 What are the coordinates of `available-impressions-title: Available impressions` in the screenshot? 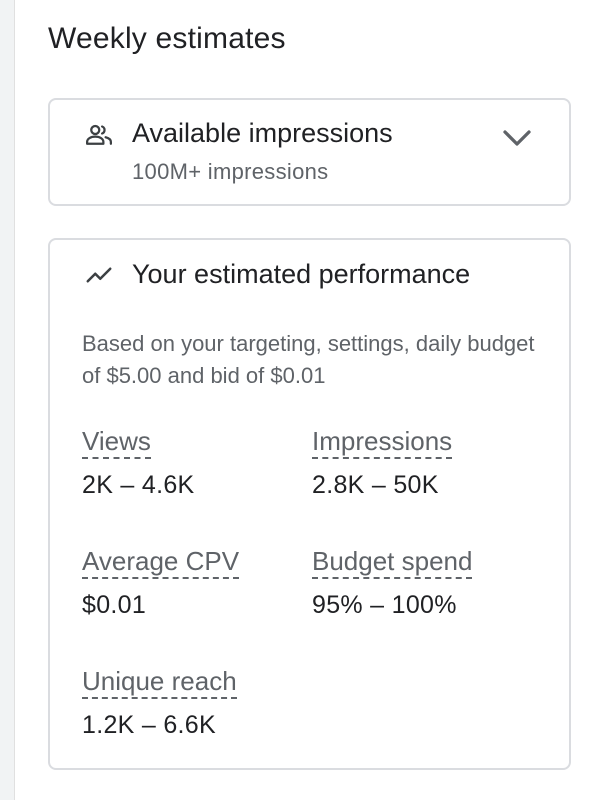 It's located at (262, 133).